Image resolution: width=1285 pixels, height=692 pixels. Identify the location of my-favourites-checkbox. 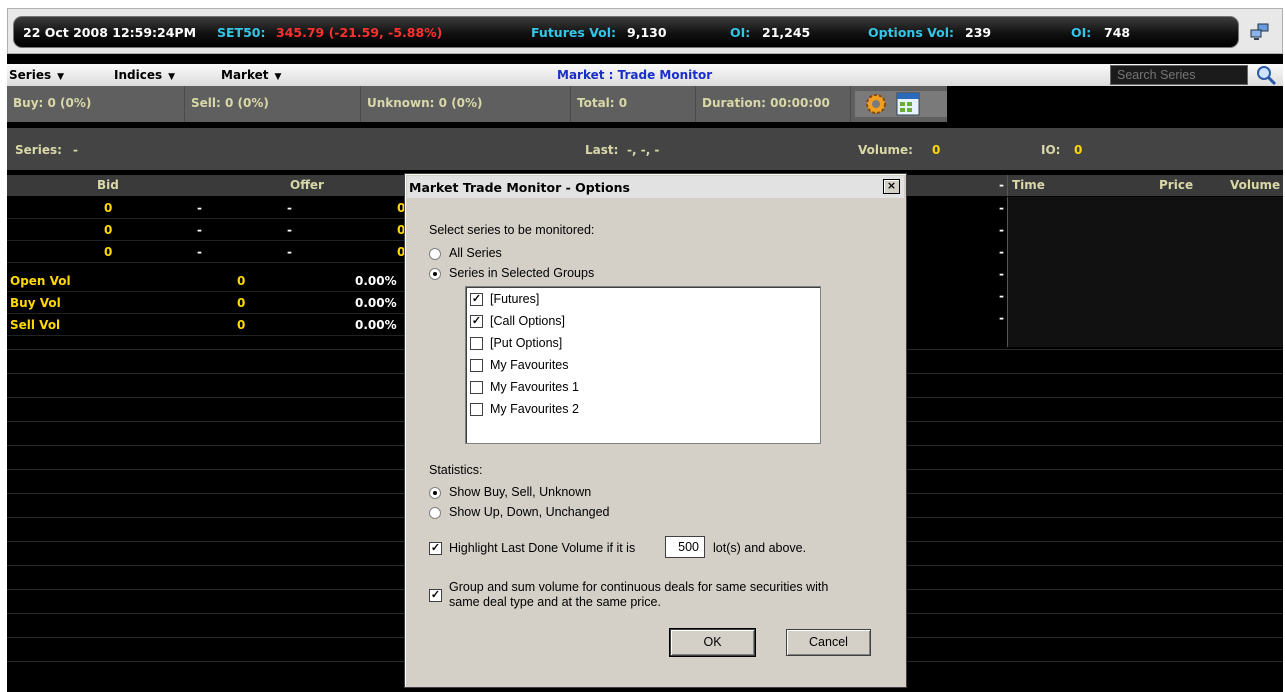
(476, 365).